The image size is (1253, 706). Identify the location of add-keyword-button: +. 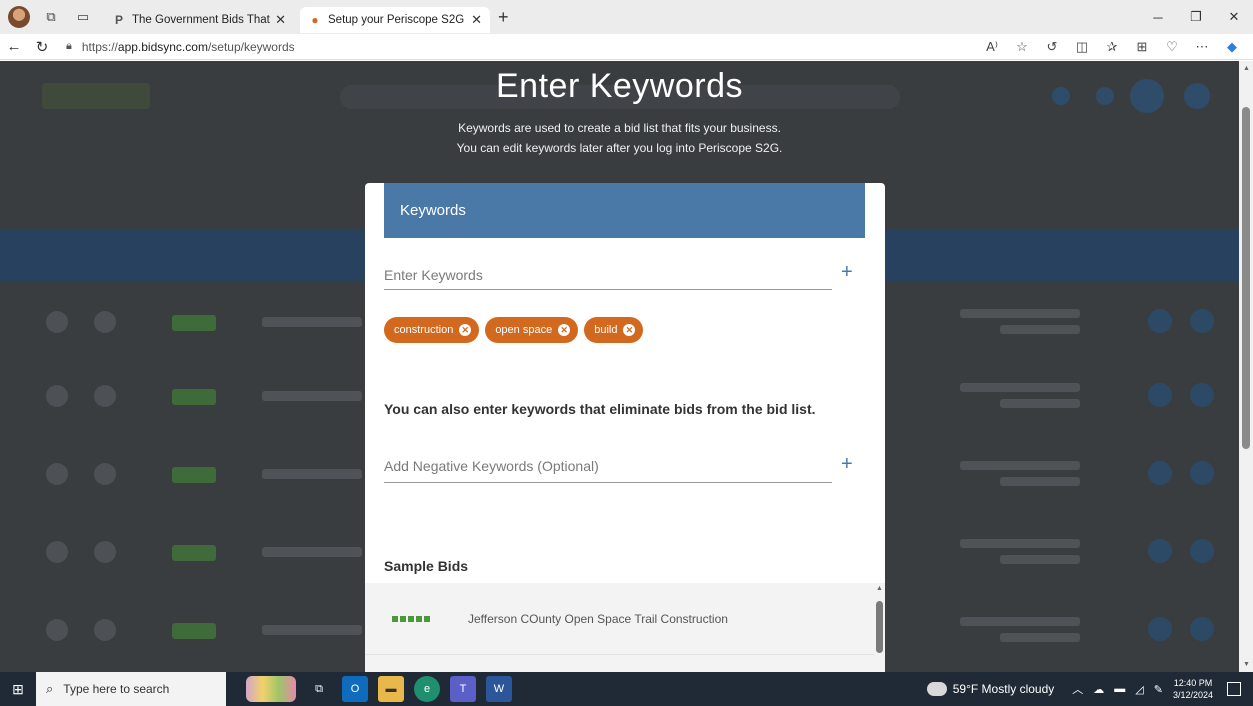
(847, 272).